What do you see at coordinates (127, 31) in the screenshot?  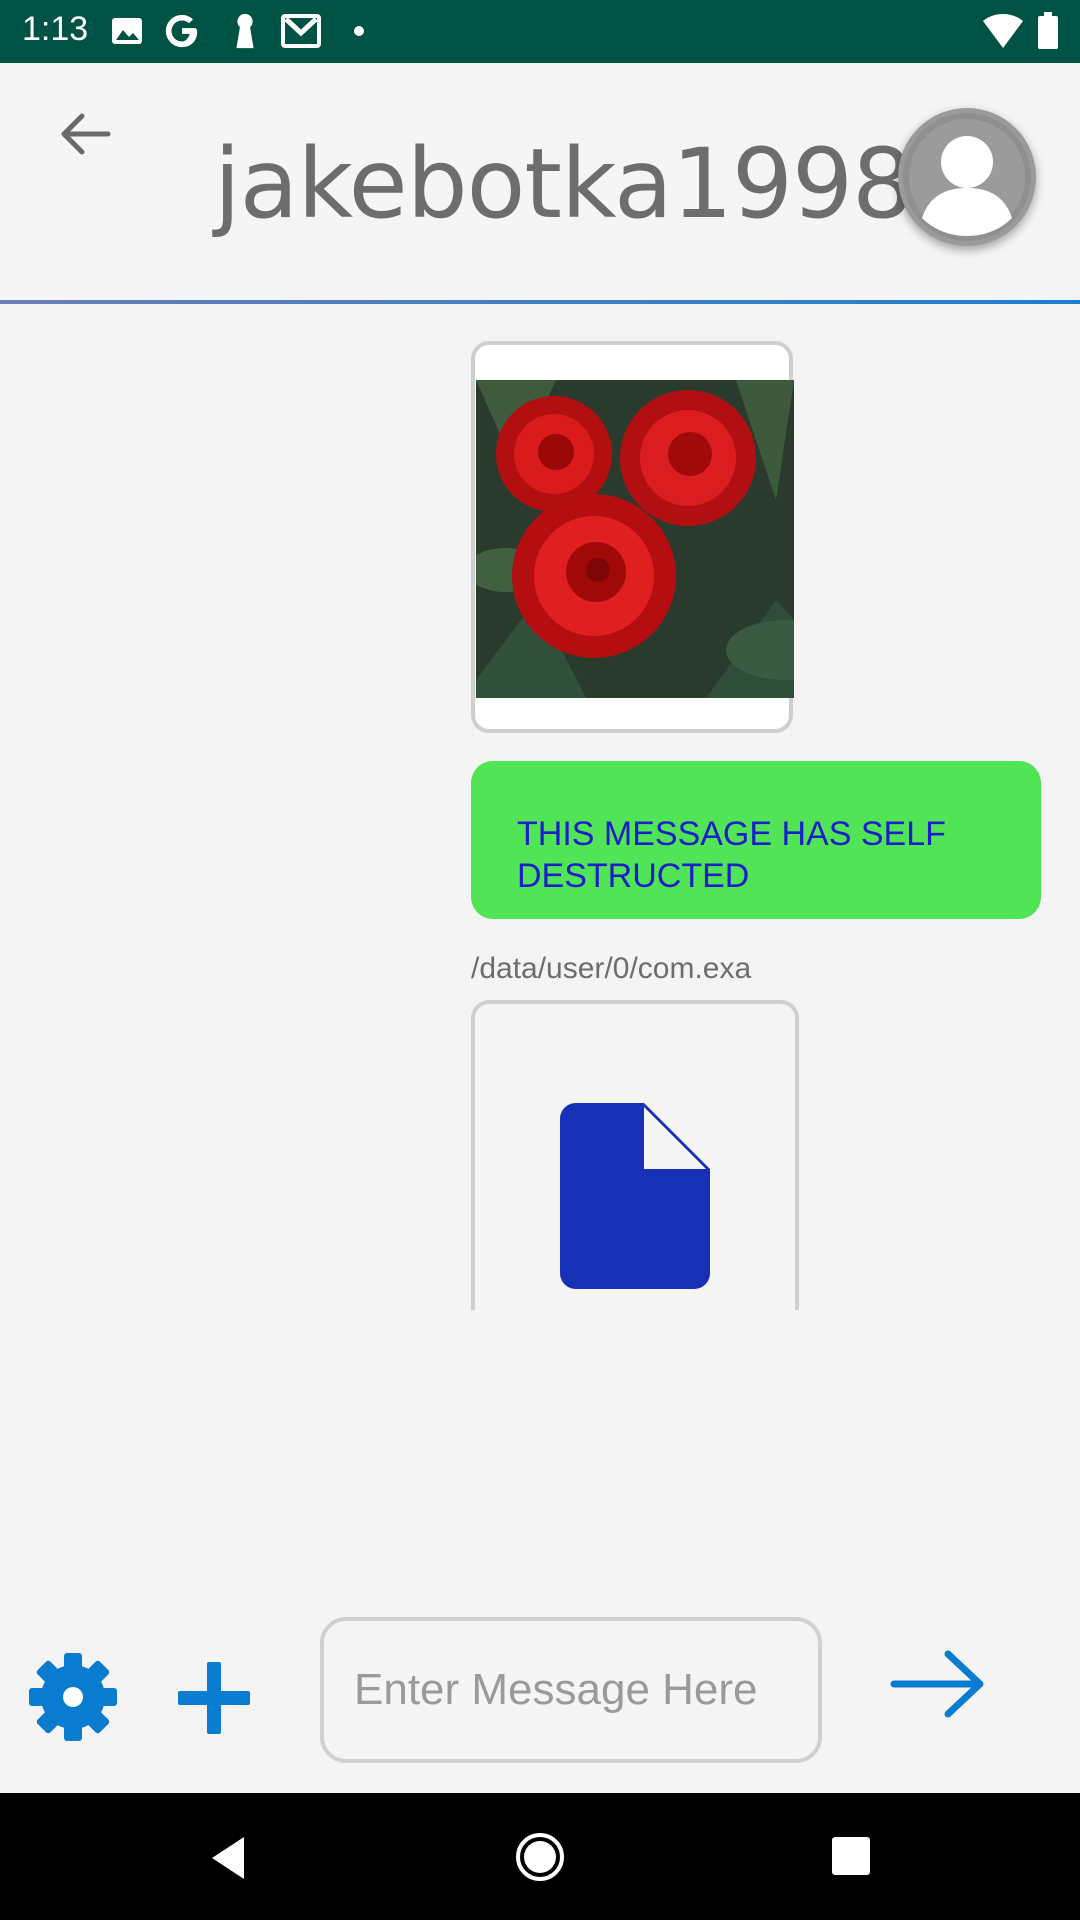 I see `image-icon` at bounding box center [127, 31].